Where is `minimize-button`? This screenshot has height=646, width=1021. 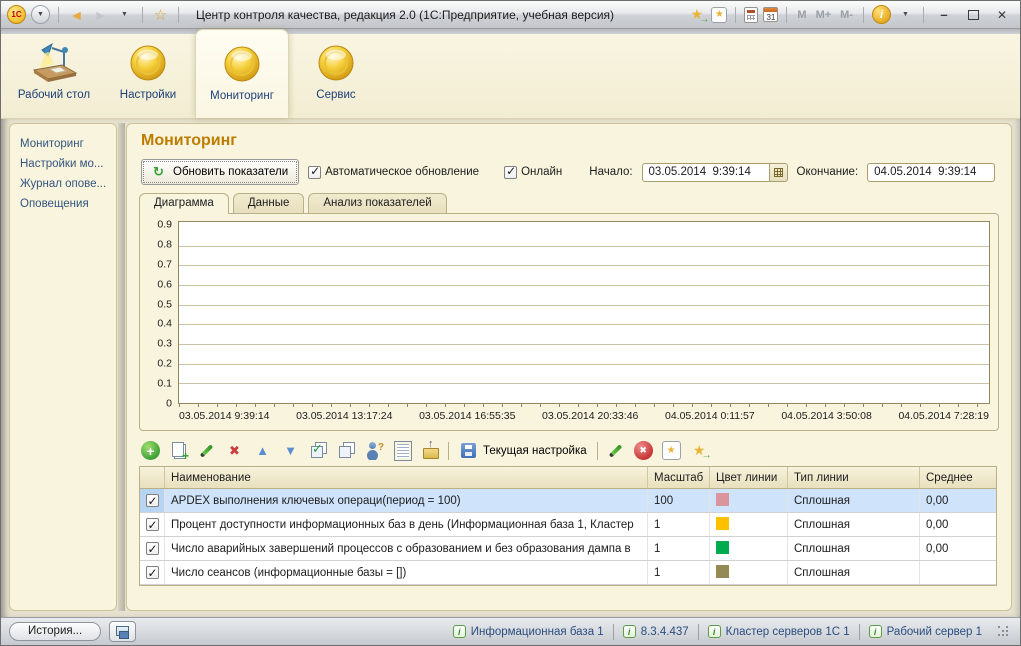
minimize-button is located at coordinates (944, 14).